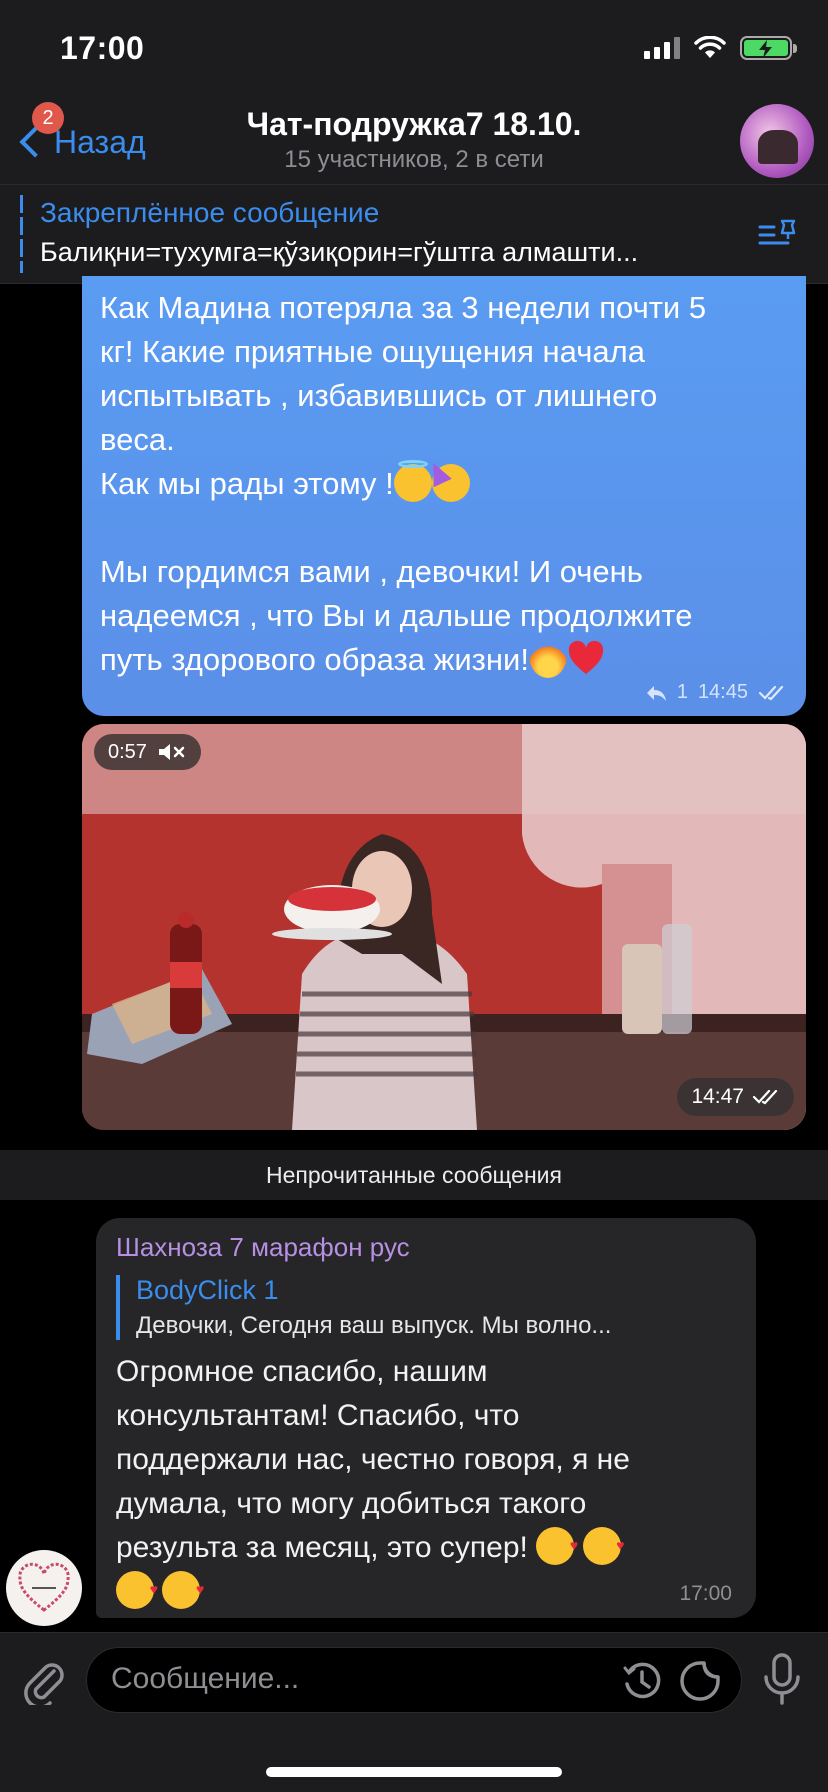  I want to click on status-icons, so click(720, 48).